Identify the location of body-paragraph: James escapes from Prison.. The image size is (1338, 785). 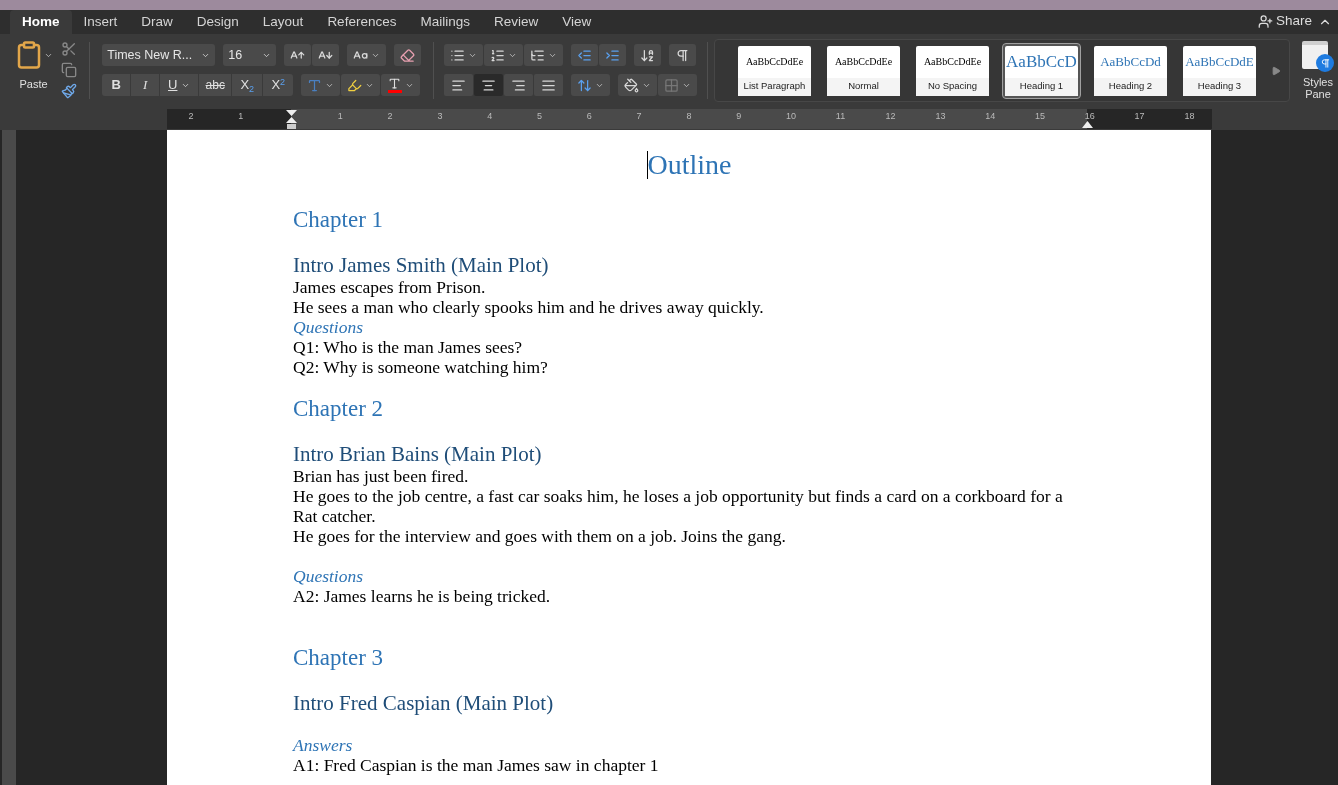
(390, 287).